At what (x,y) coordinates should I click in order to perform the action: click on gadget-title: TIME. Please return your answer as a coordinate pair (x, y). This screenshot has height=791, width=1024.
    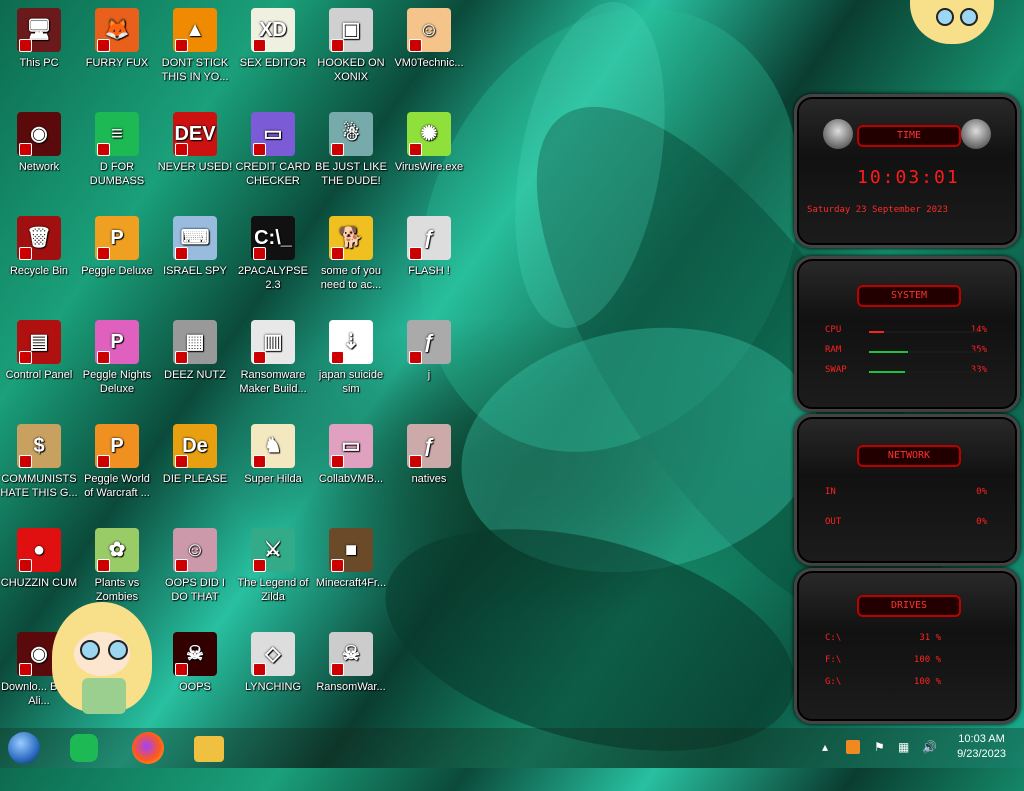
    Looking at the image, I should click on (909, 136).